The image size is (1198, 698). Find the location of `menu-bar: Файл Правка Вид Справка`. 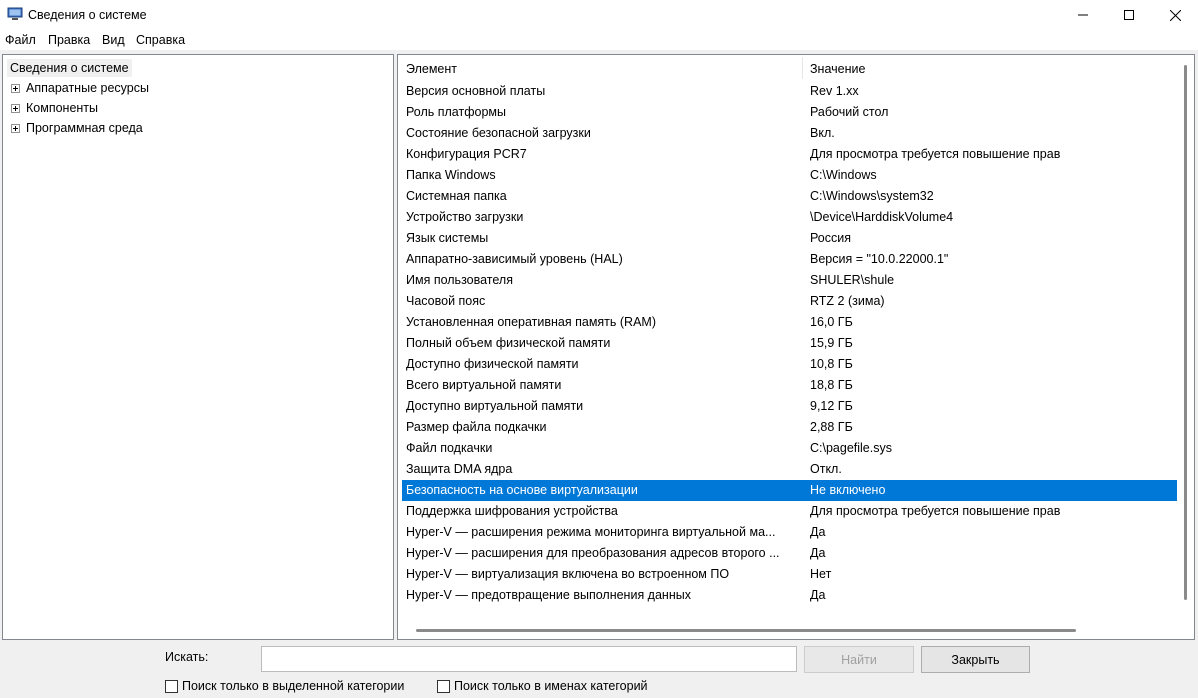

menu-bar: Файл Правка Вид Справка is located at coordinates (599, 40).